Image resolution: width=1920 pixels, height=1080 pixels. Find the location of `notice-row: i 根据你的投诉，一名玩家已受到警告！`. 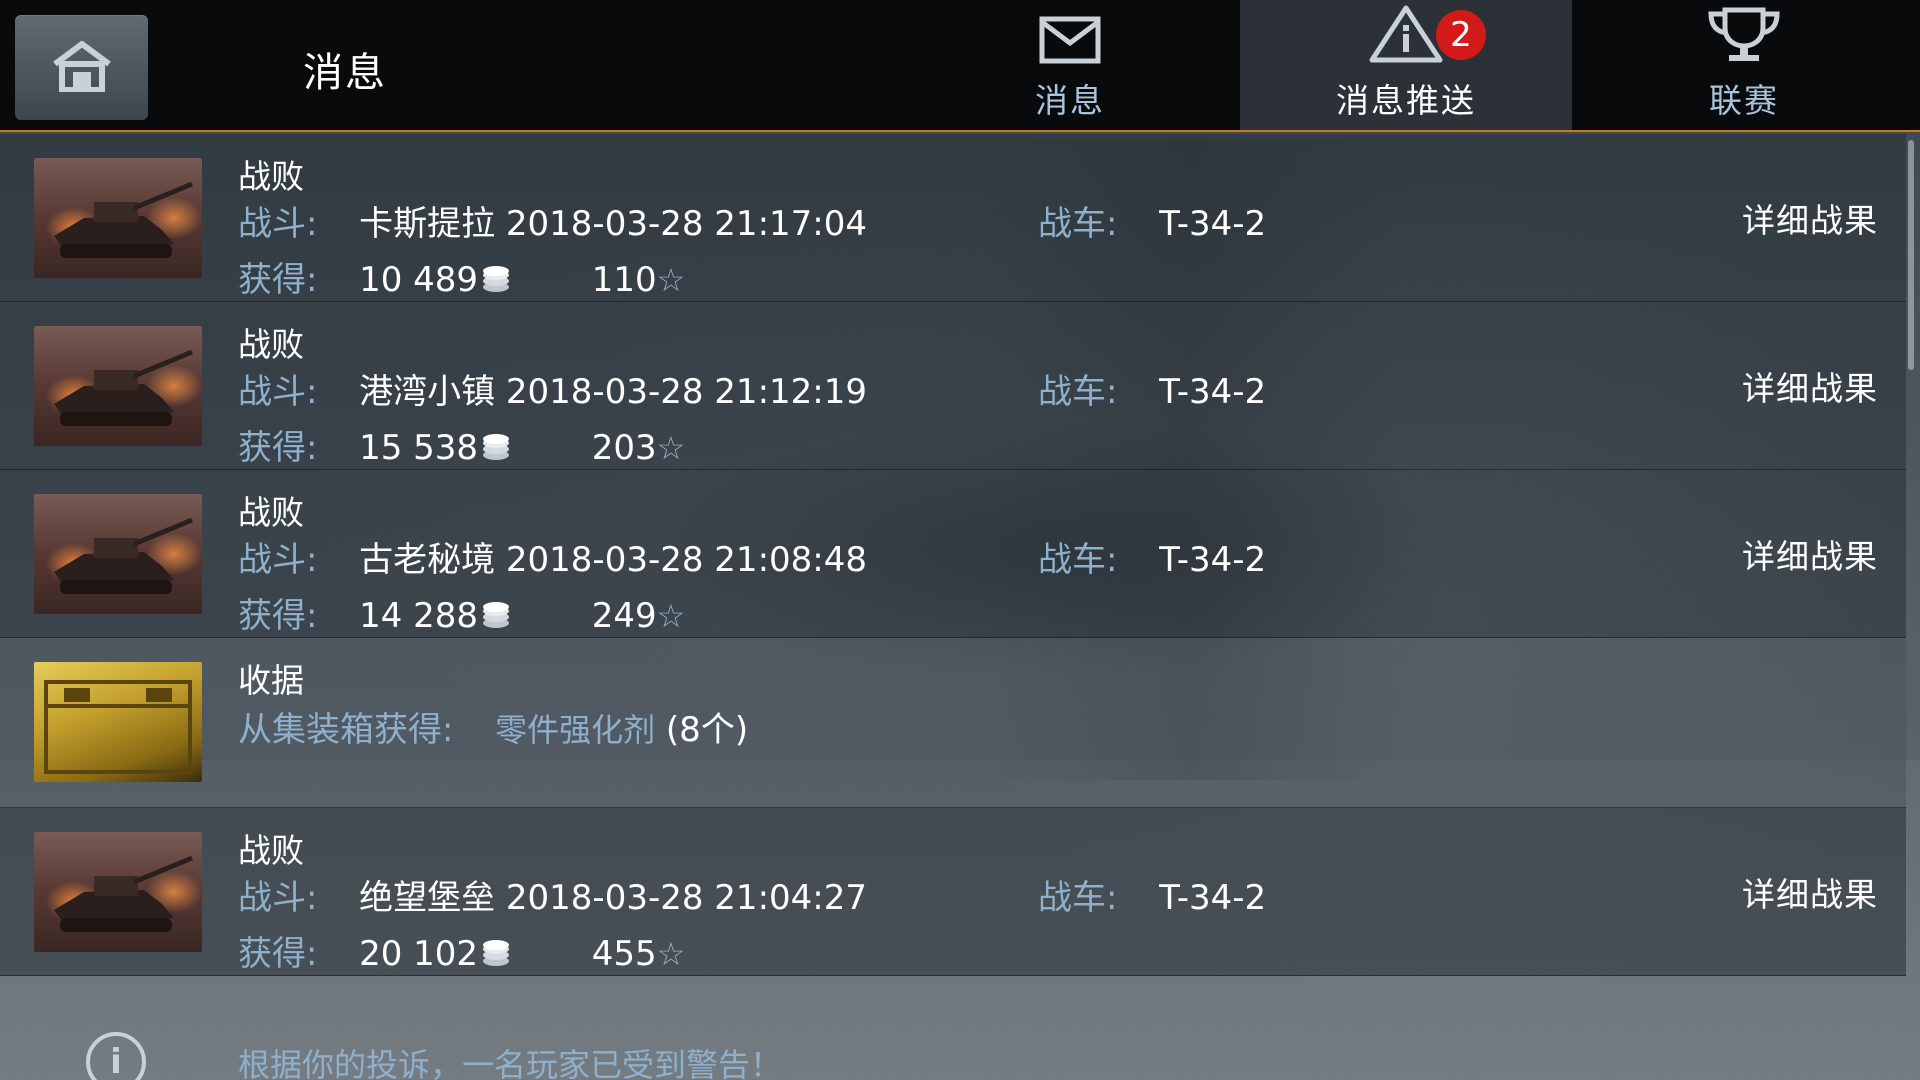

notice-row: i 根据你的投诉，一名玩家已受到警告！ is located at coordinates (953, 1045).